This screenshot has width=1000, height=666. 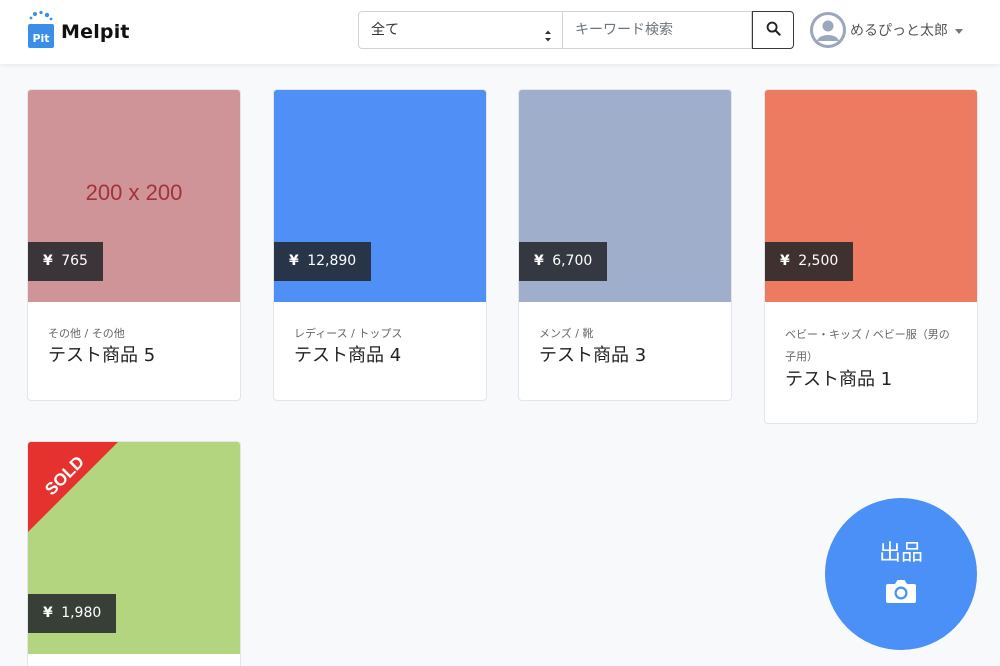 I want to click on item-card: SOLD ¥ 1,980, so click(x=134, y=553).